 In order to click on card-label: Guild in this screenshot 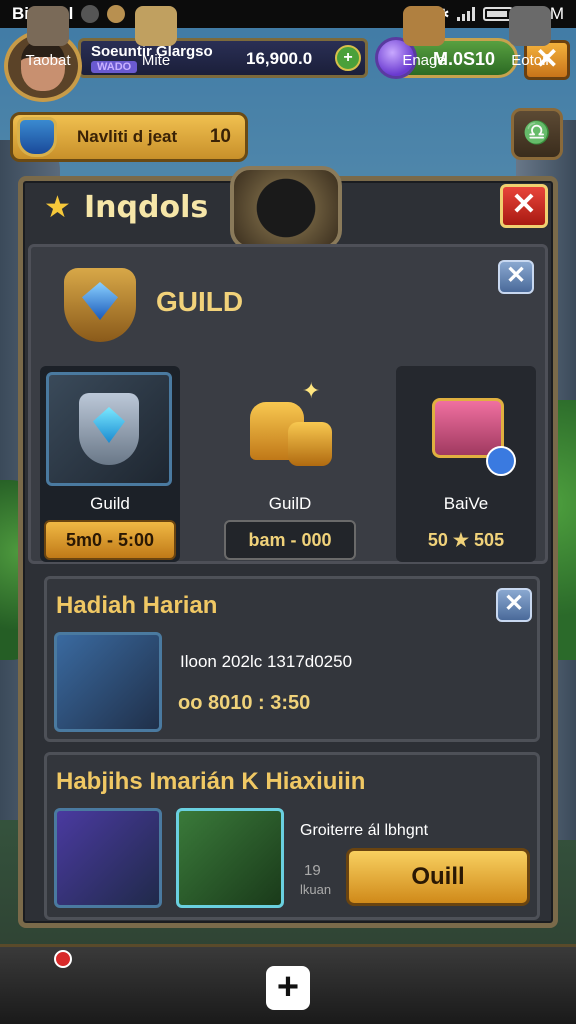, I will do `click(110, 503)`.